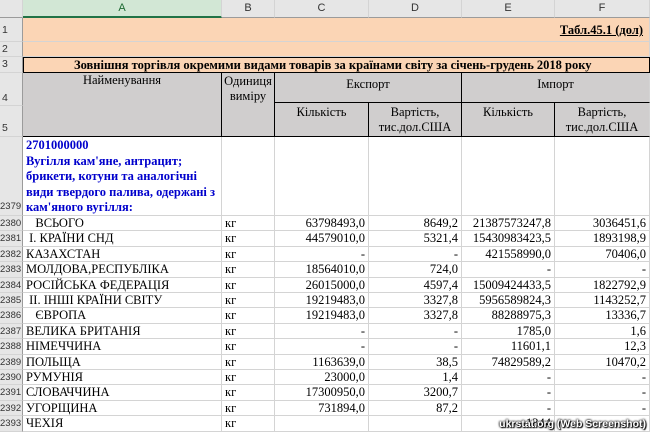 Image resolution: width=650 pixels, height=434 pixels. Describe the element at coordinates (508, 254) in the screenshot. I see `cell-iq: 421558990,0` at that location.